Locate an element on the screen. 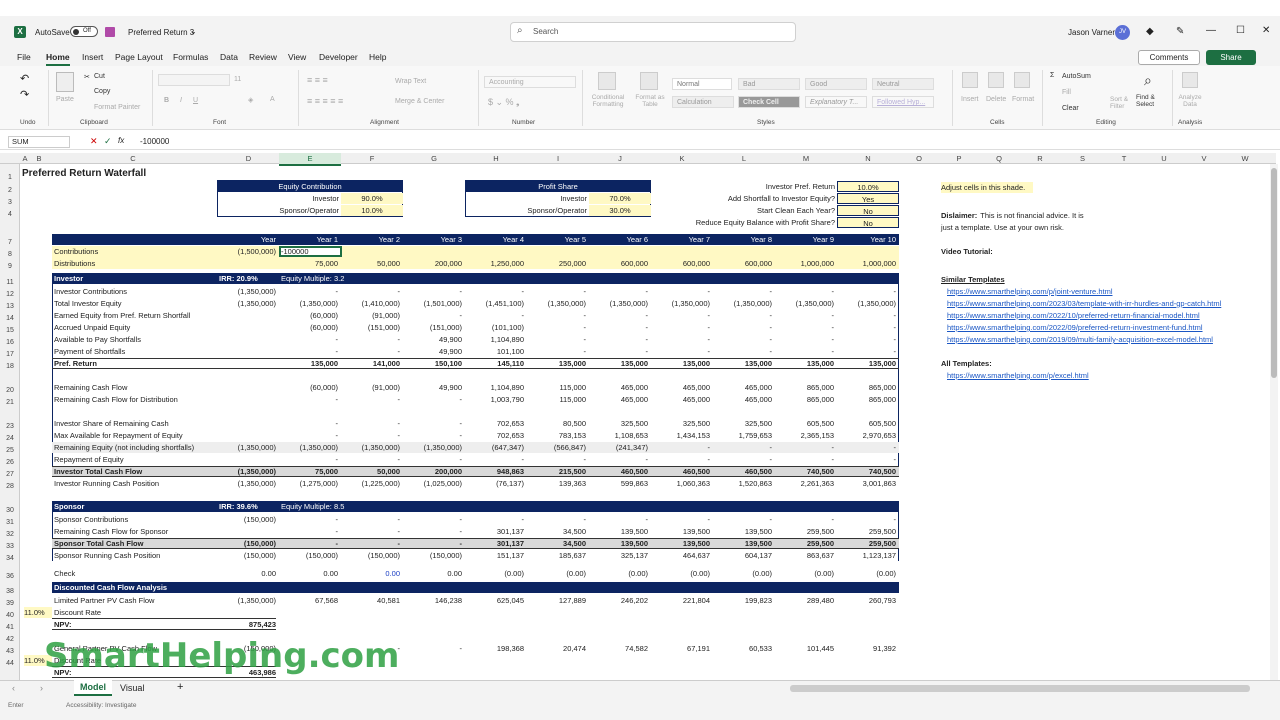 This screenshot has height=720, width=1280. column-header-p: P is located at coordinates (959, 158).